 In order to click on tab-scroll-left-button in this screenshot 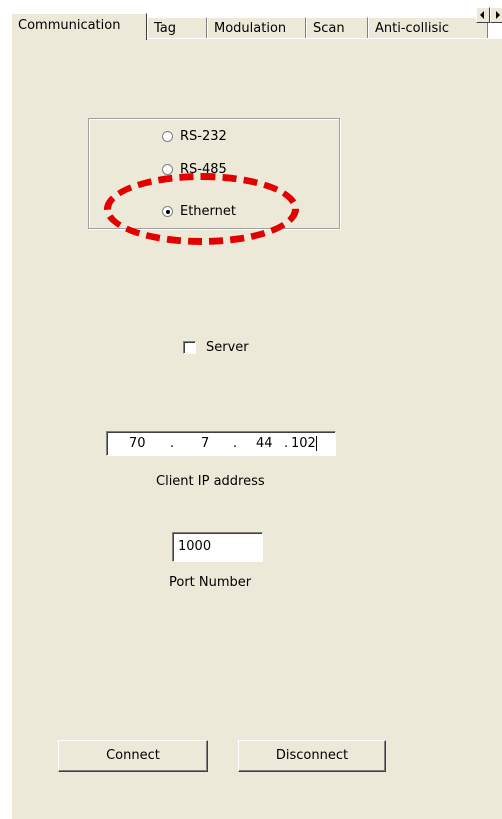, I will do `click(483, 15)`.